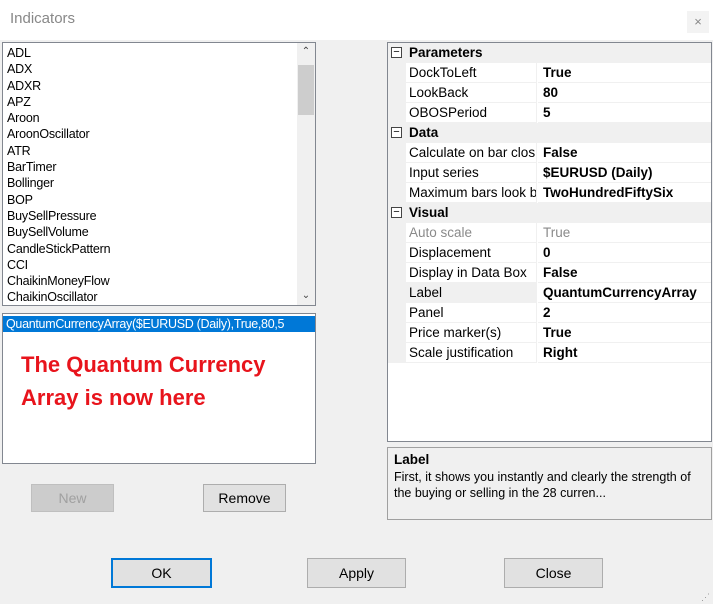  What do you see at coordinates (471, 313) in the screenshot?
I see `property-name: Panel` at bounding box center [471, 313].